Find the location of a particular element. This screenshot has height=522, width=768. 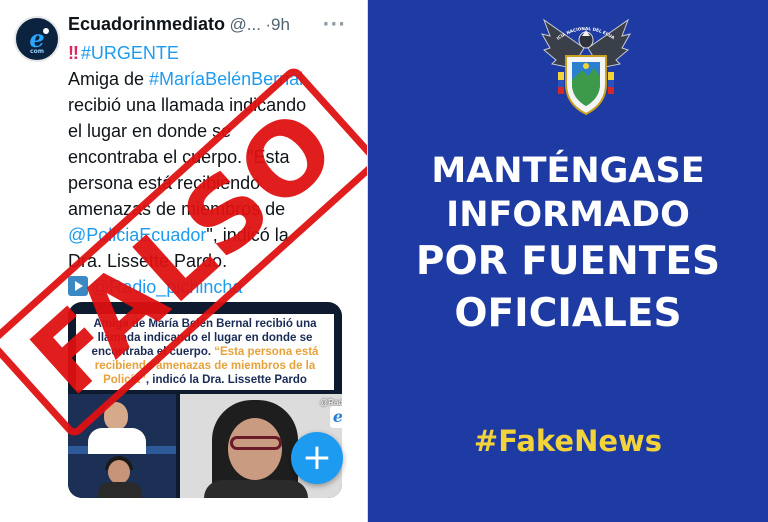

guest-body is located at coordinates (256, 489).